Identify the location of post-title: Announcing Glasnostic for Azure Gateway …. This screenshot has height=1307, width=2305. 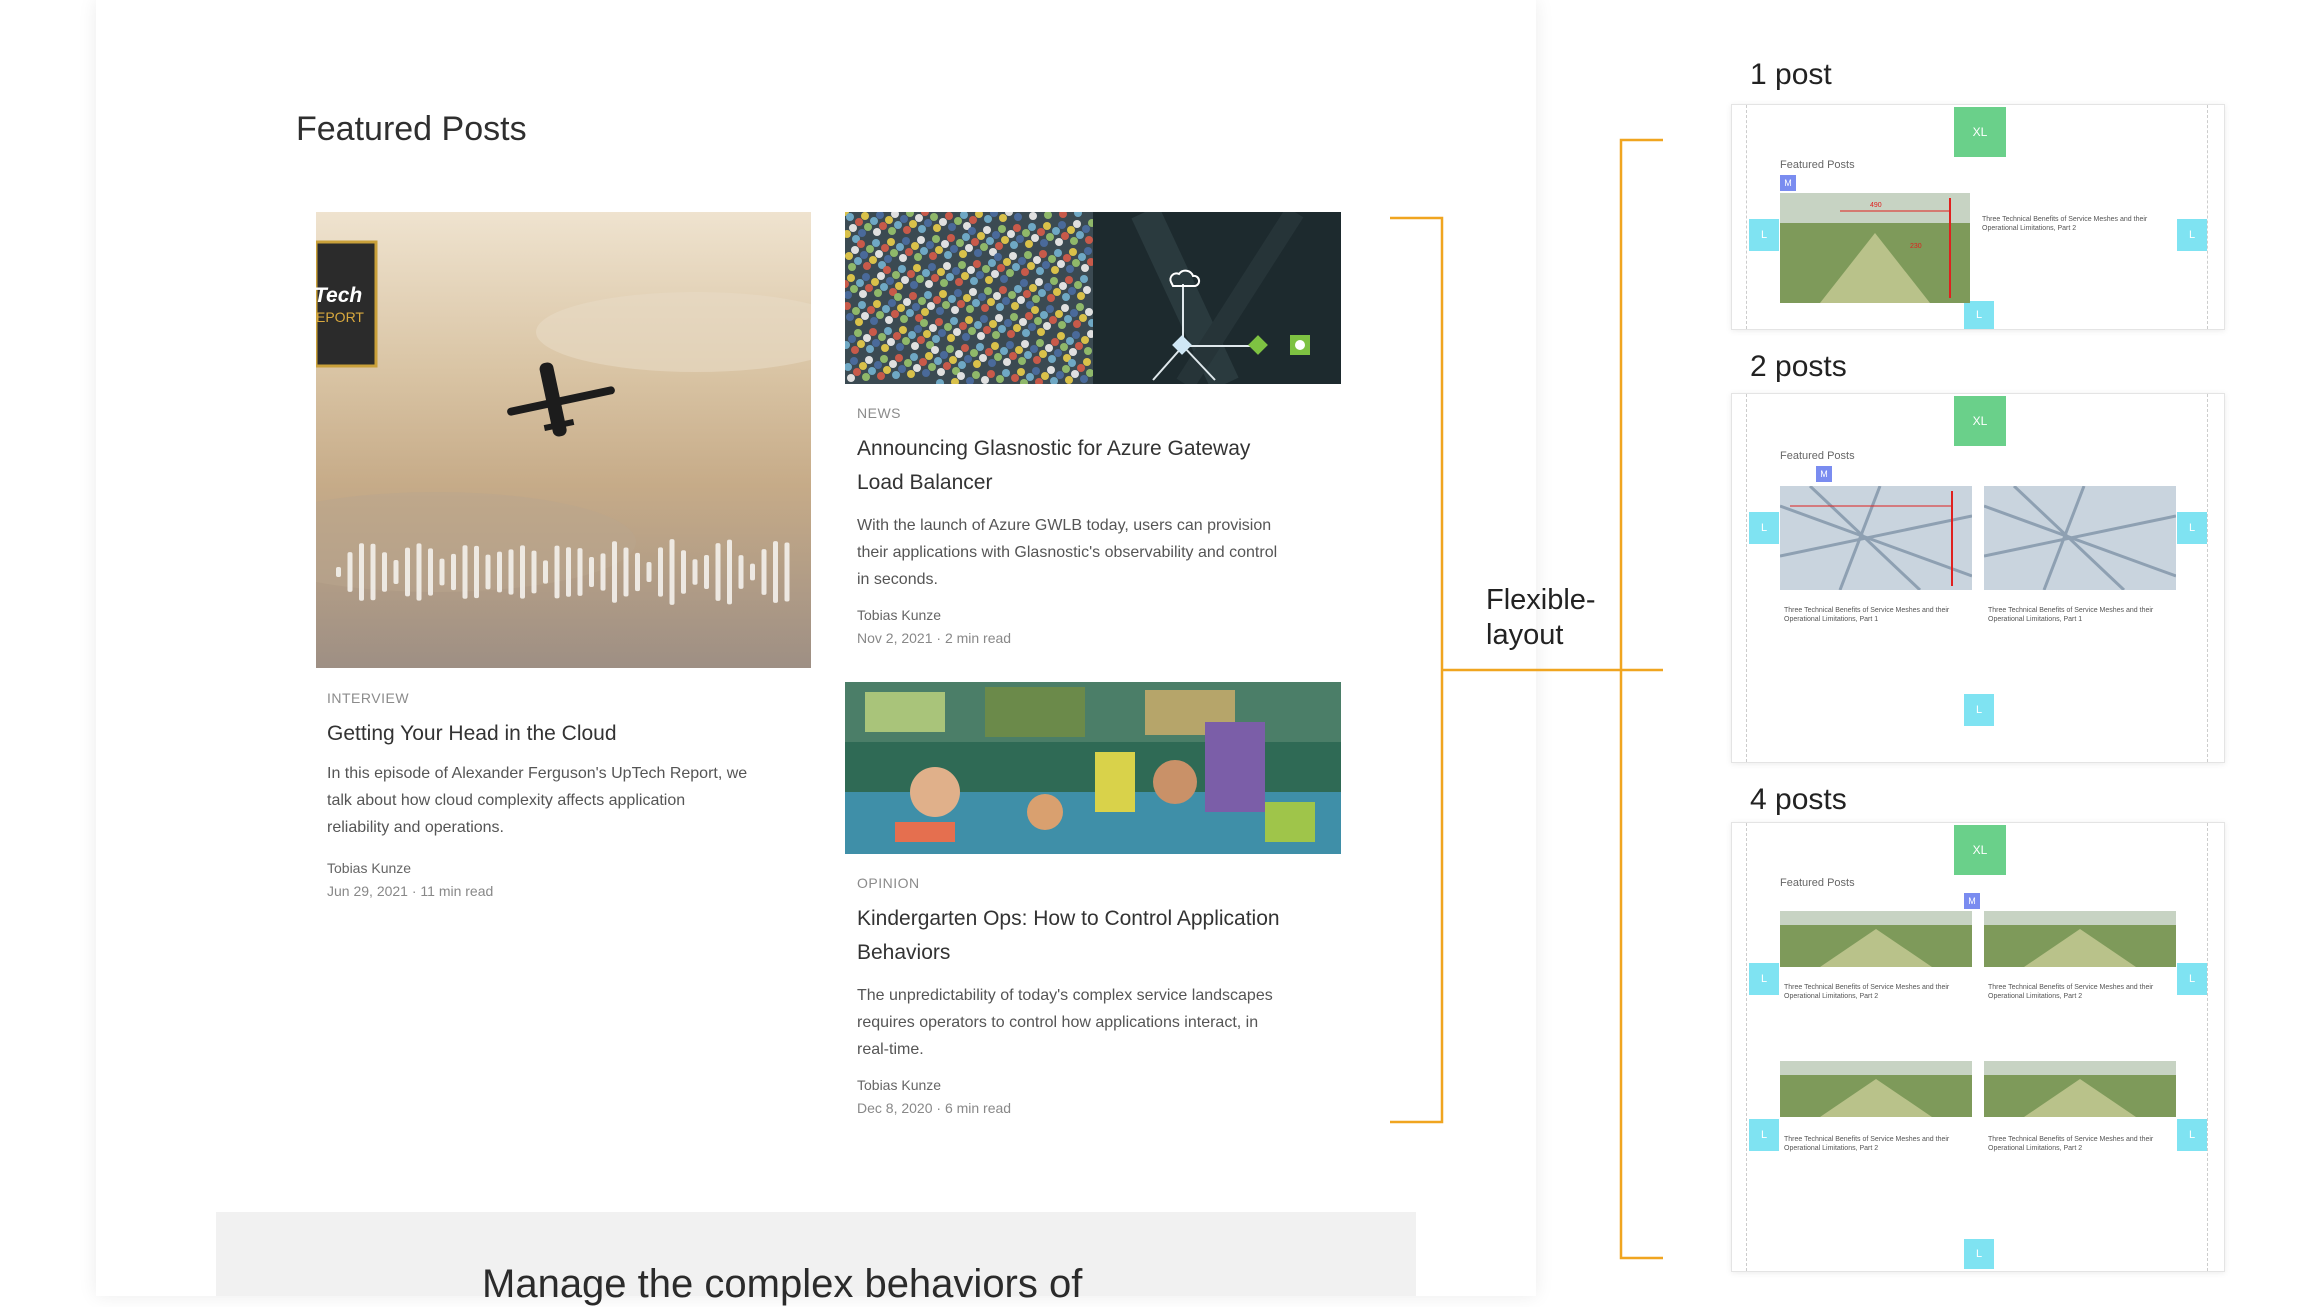
(1053, 466).